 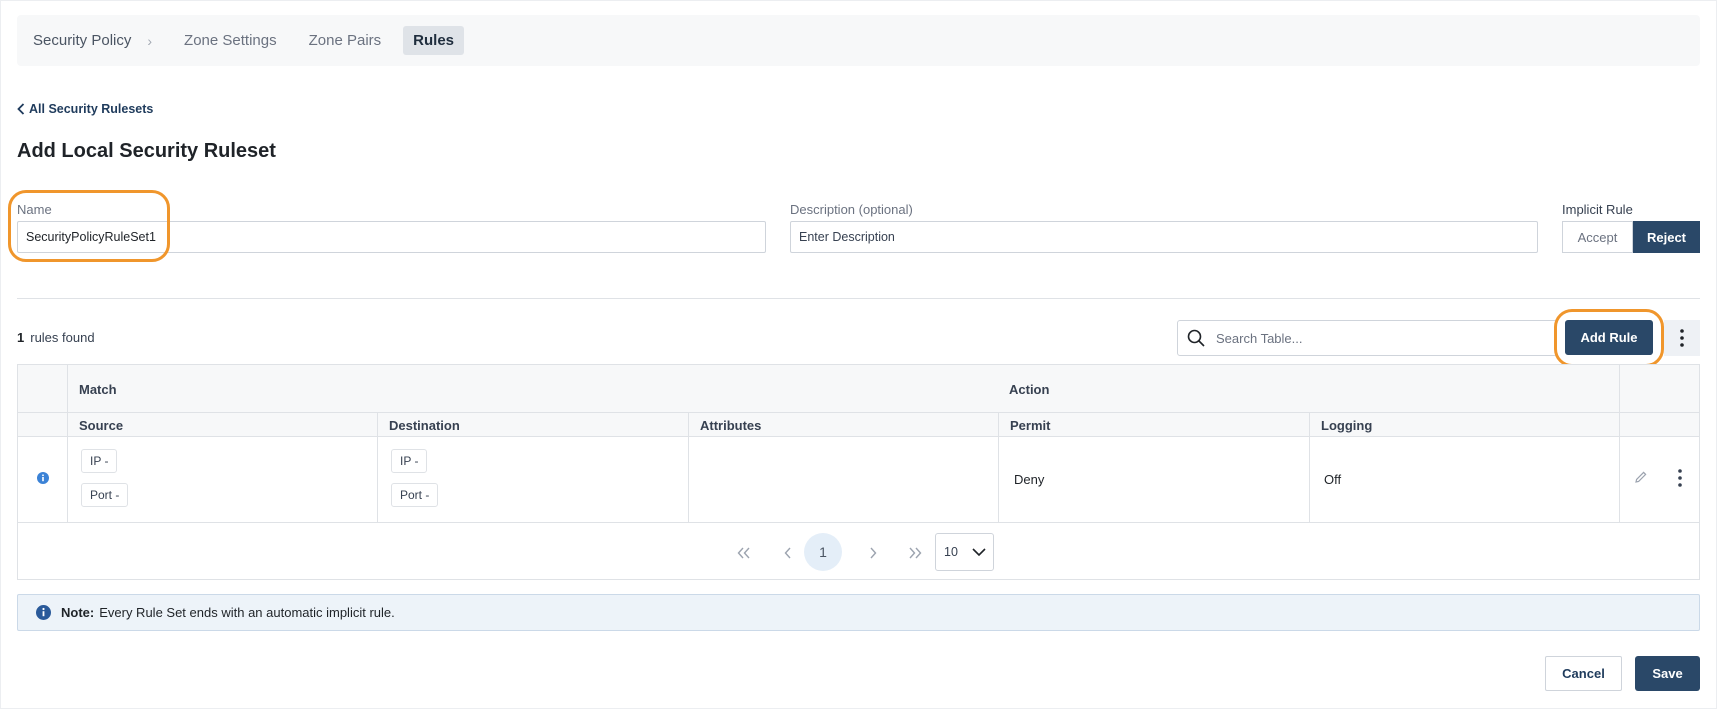 What do you see at coordinates (345, 40) in the screenshot?
I see `tab-zone-pairs: Zone Pairs` at bounding box center [345, 40].